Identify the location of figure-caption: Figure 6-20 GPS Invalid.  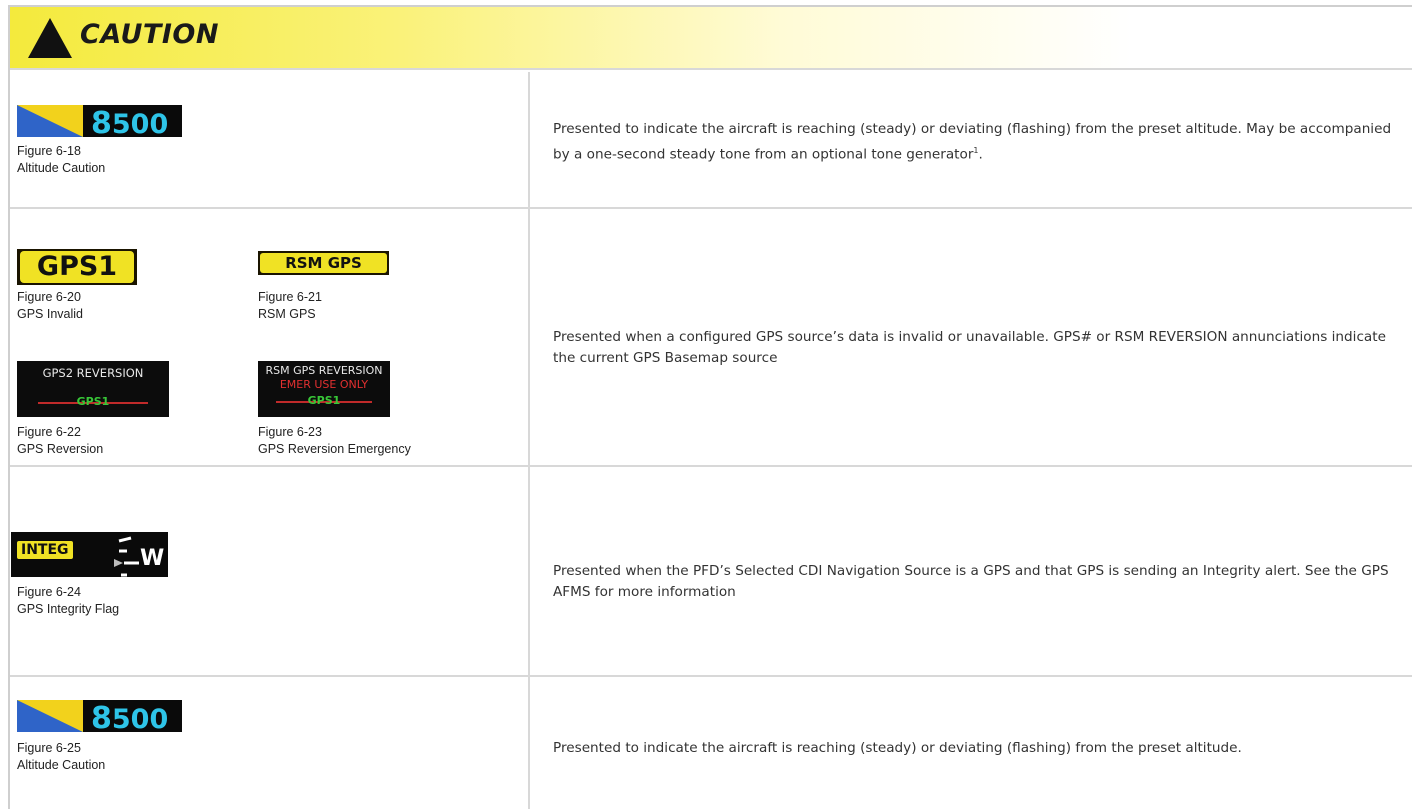
(50, 306).